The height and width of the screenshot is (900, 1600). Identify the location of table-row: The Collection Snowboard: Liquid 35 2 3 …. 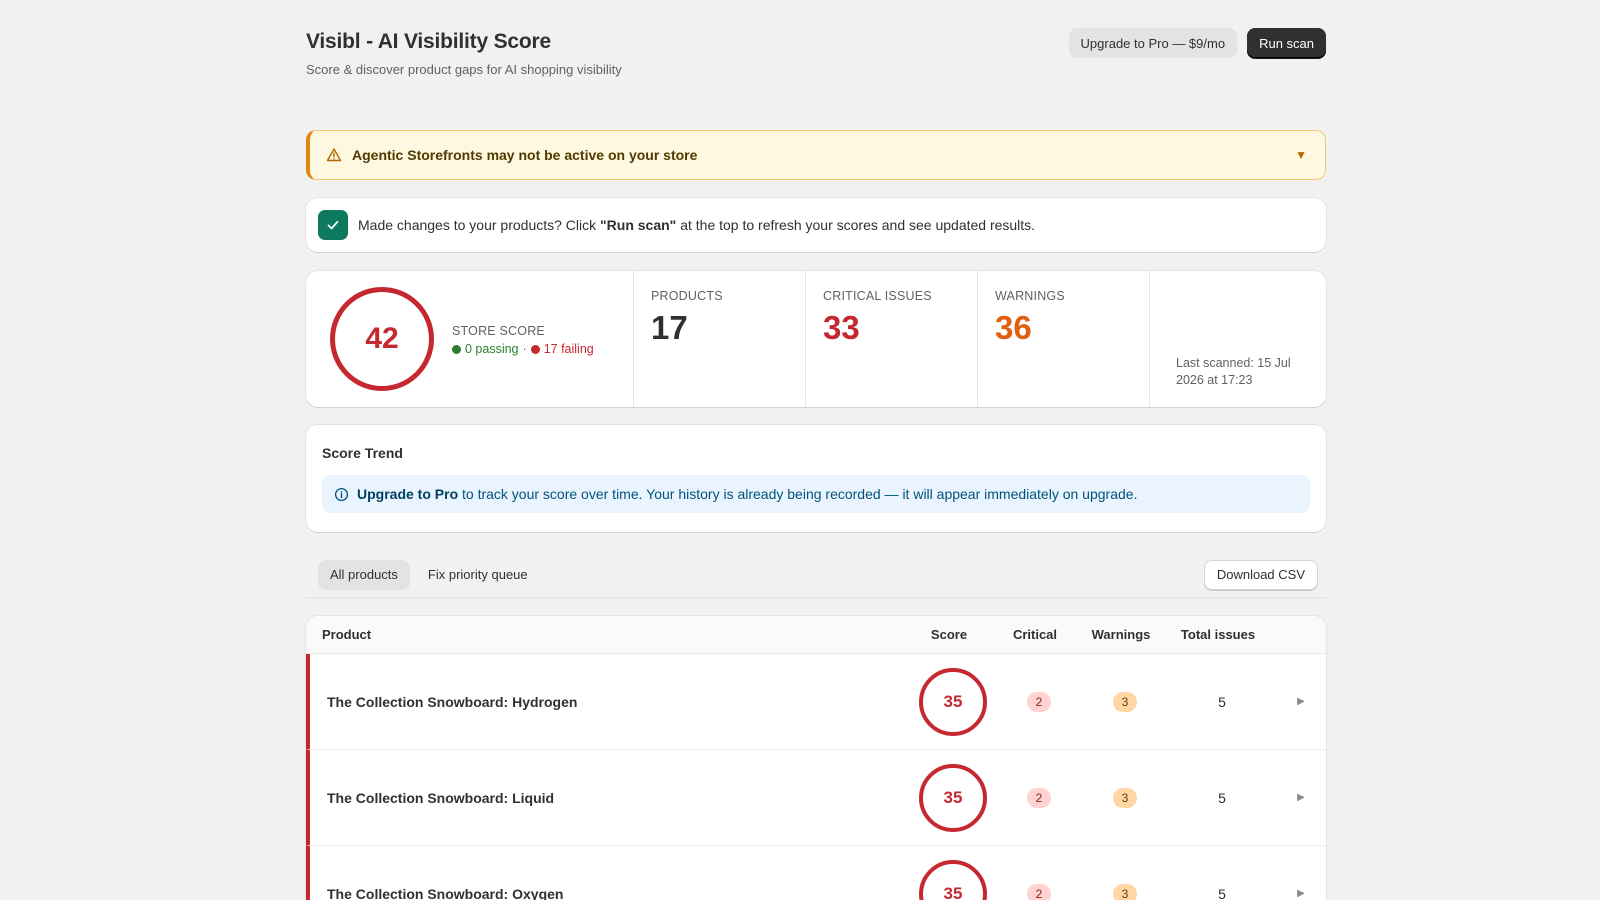
(816, 798).